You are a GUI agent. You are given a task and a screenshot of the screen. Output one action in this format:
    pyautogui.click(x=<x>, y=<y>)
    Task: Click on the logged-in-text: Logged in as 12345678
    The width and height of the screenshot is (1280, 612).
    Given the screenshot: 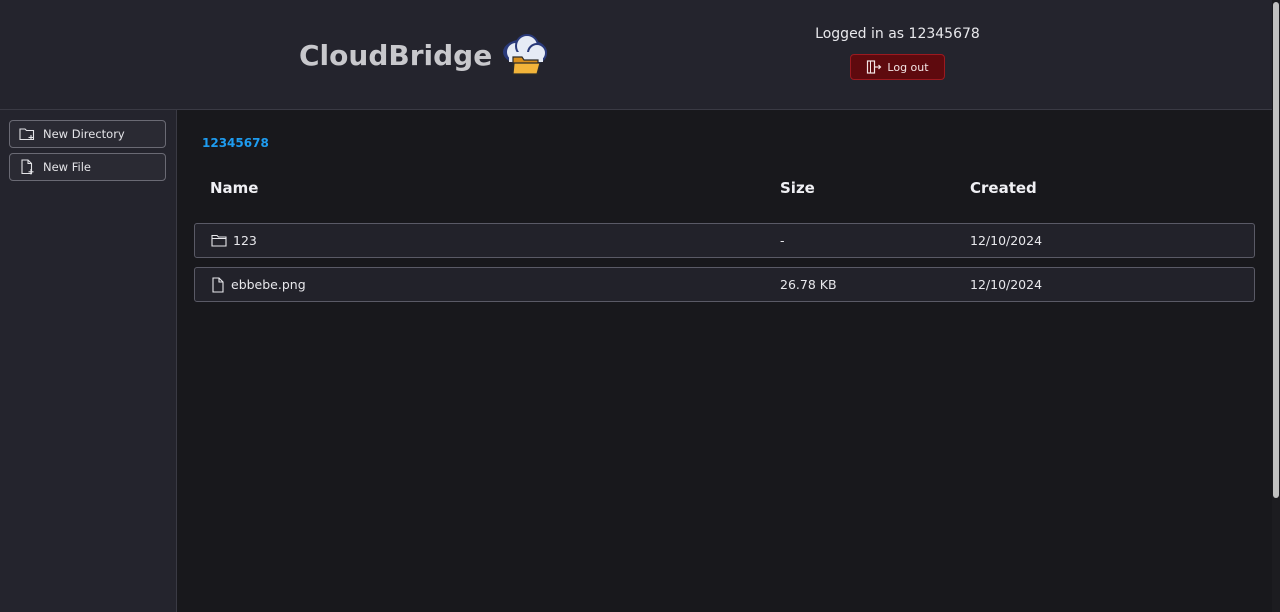 What is the action you would take?
    pyautogui.click(x=897, y=34)
    